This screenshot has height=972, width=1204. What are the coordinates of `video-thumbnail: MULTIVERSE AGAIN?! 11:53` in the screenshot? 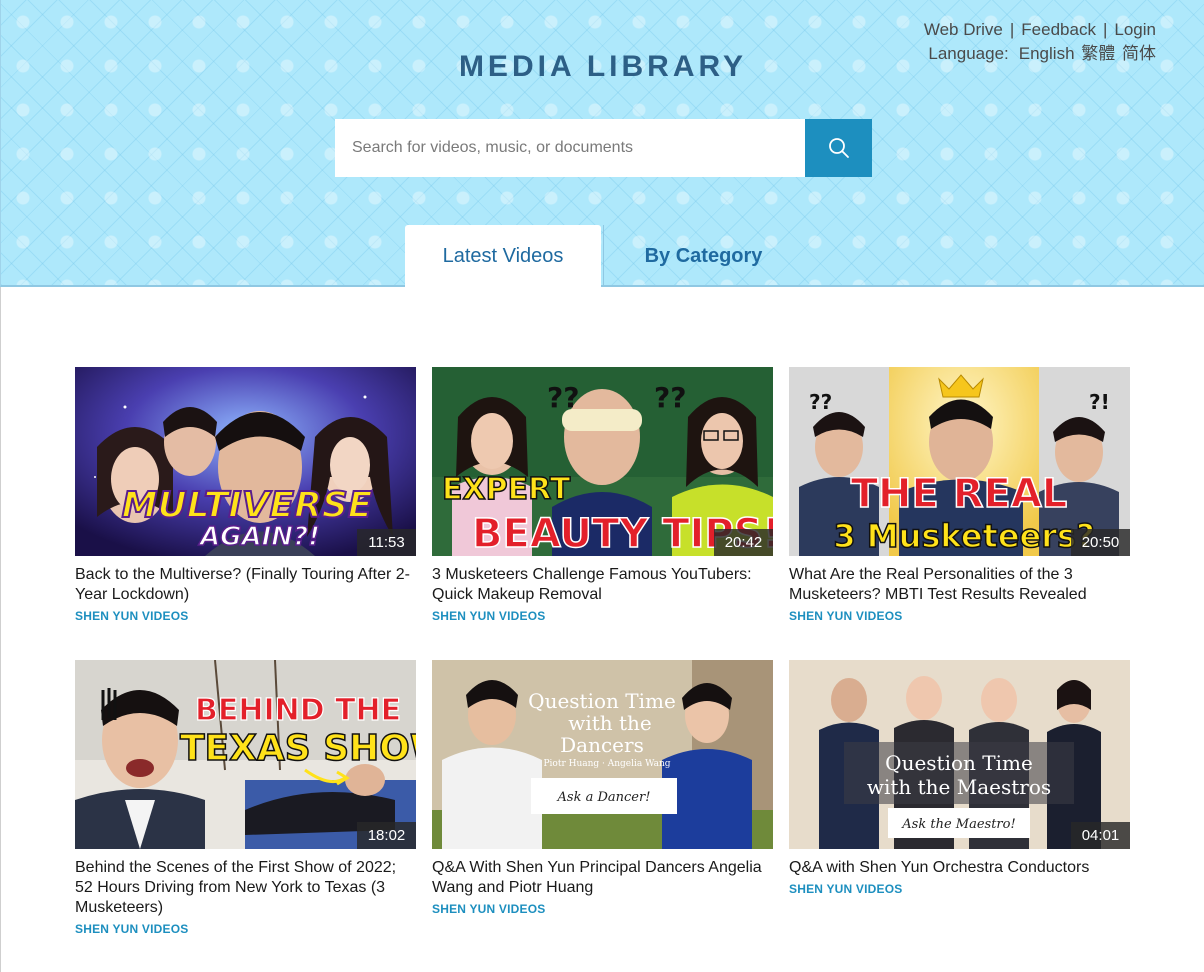 It's located at (245, 461).